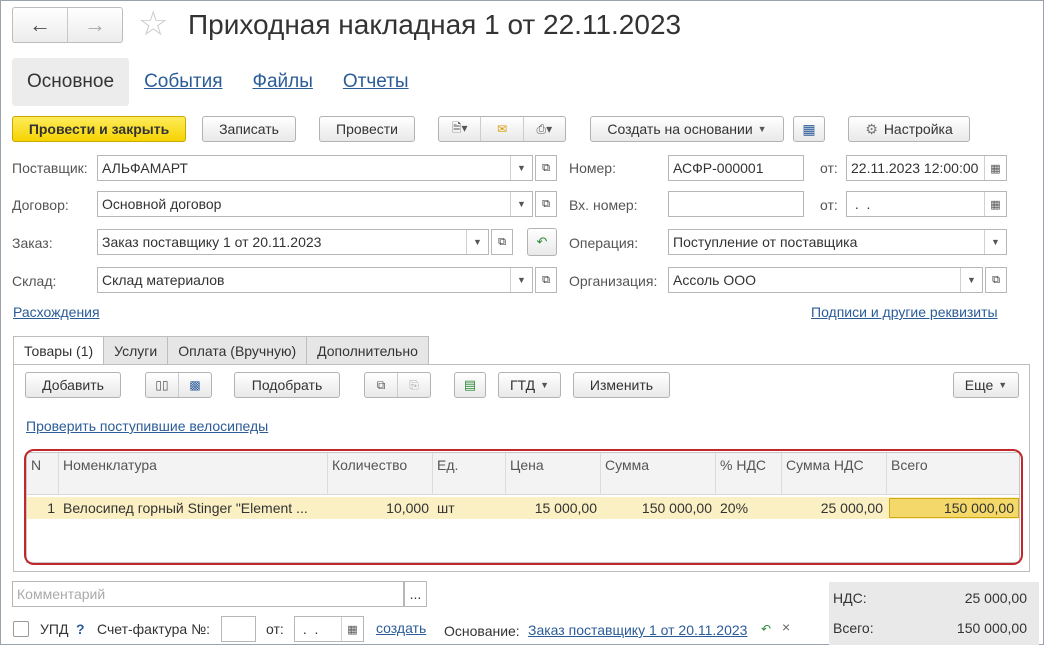 The height and width of the screenshot is (645, 1044). Describe the element at coordinates (470, 385) in the screenshot. I see `fill-icon: ▤` at that location.